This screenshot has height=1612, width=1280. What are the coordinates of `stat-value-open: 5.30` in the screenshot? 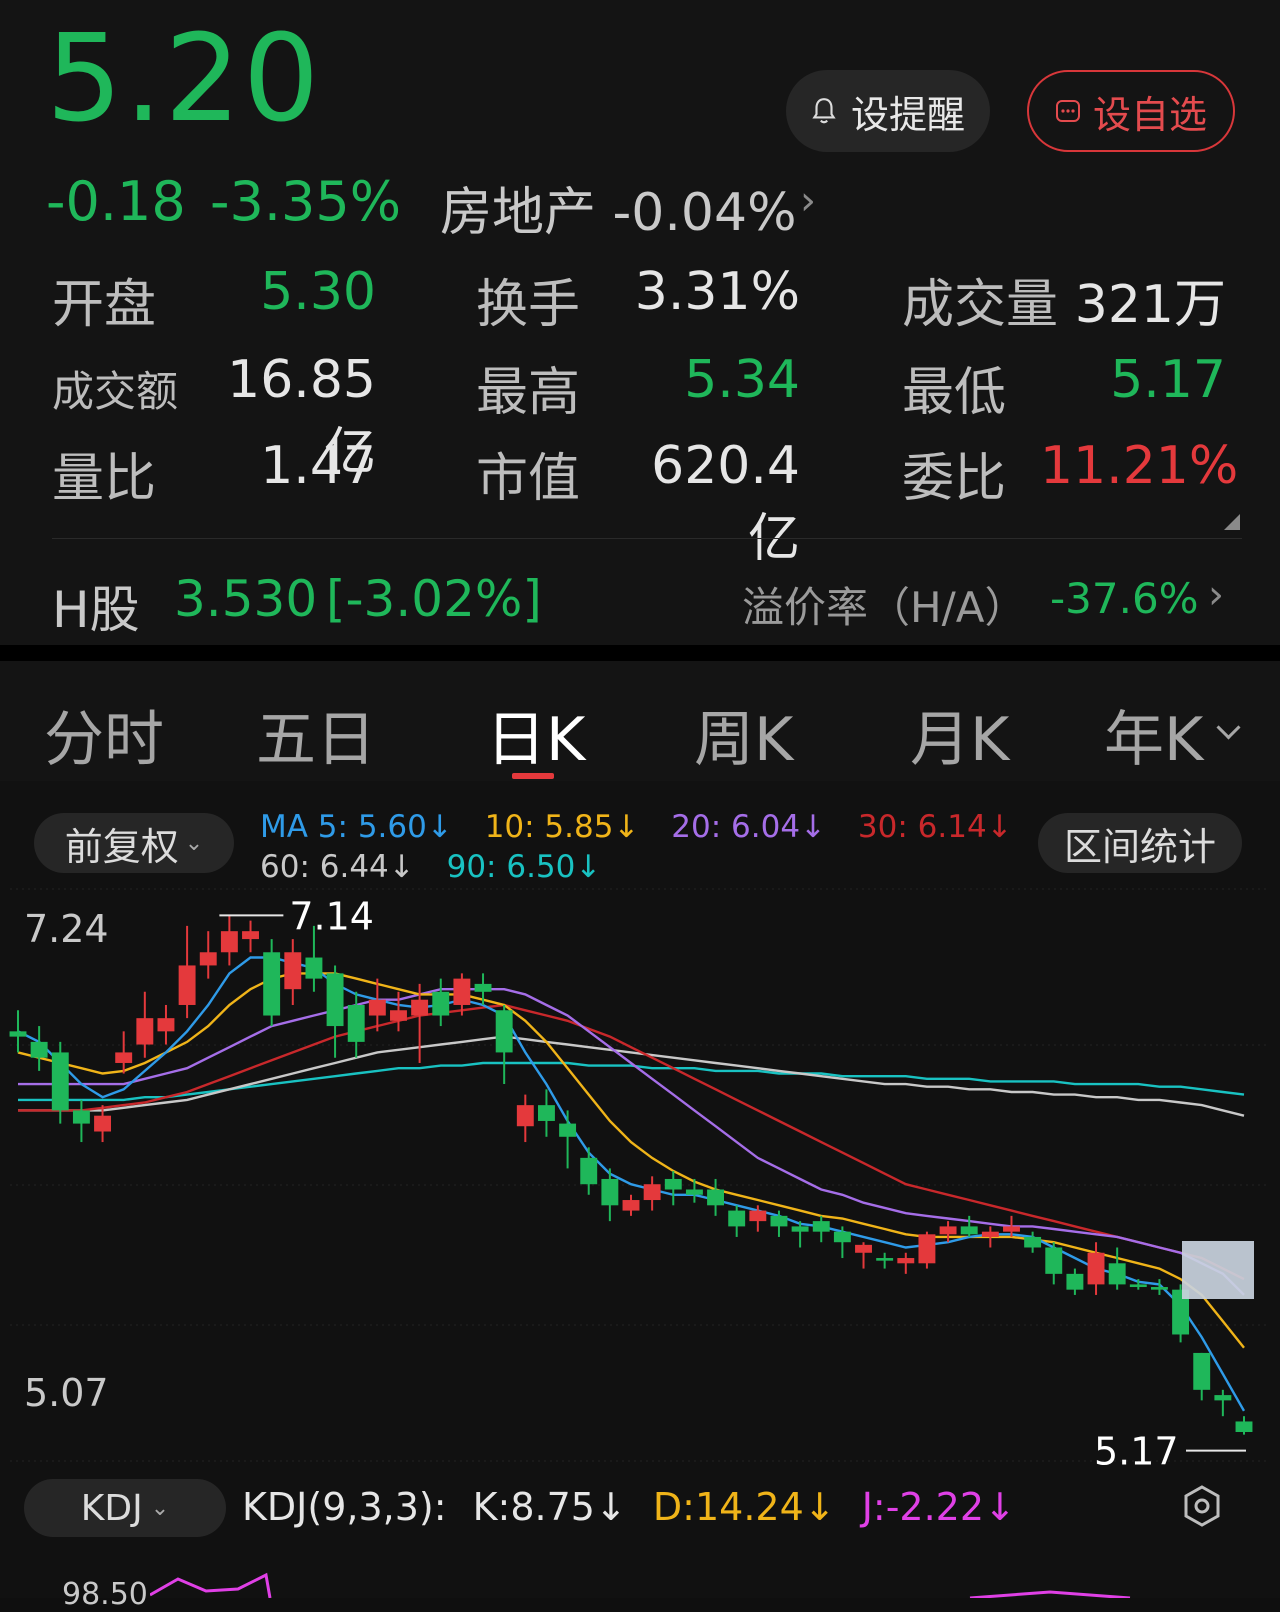 It's located at (318, 292).